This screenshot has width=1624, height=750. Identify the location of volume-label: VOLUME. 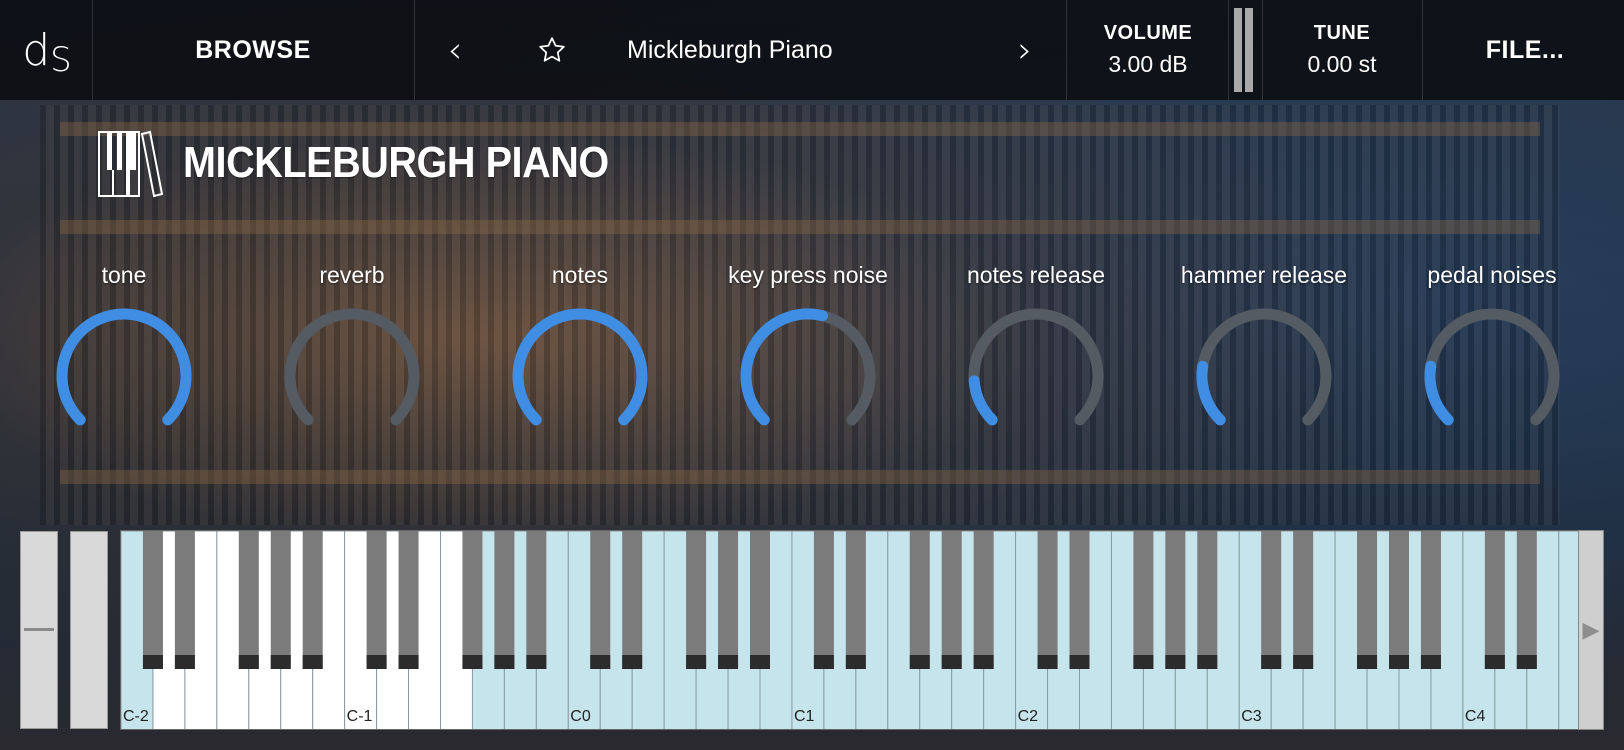
(1148, 33).